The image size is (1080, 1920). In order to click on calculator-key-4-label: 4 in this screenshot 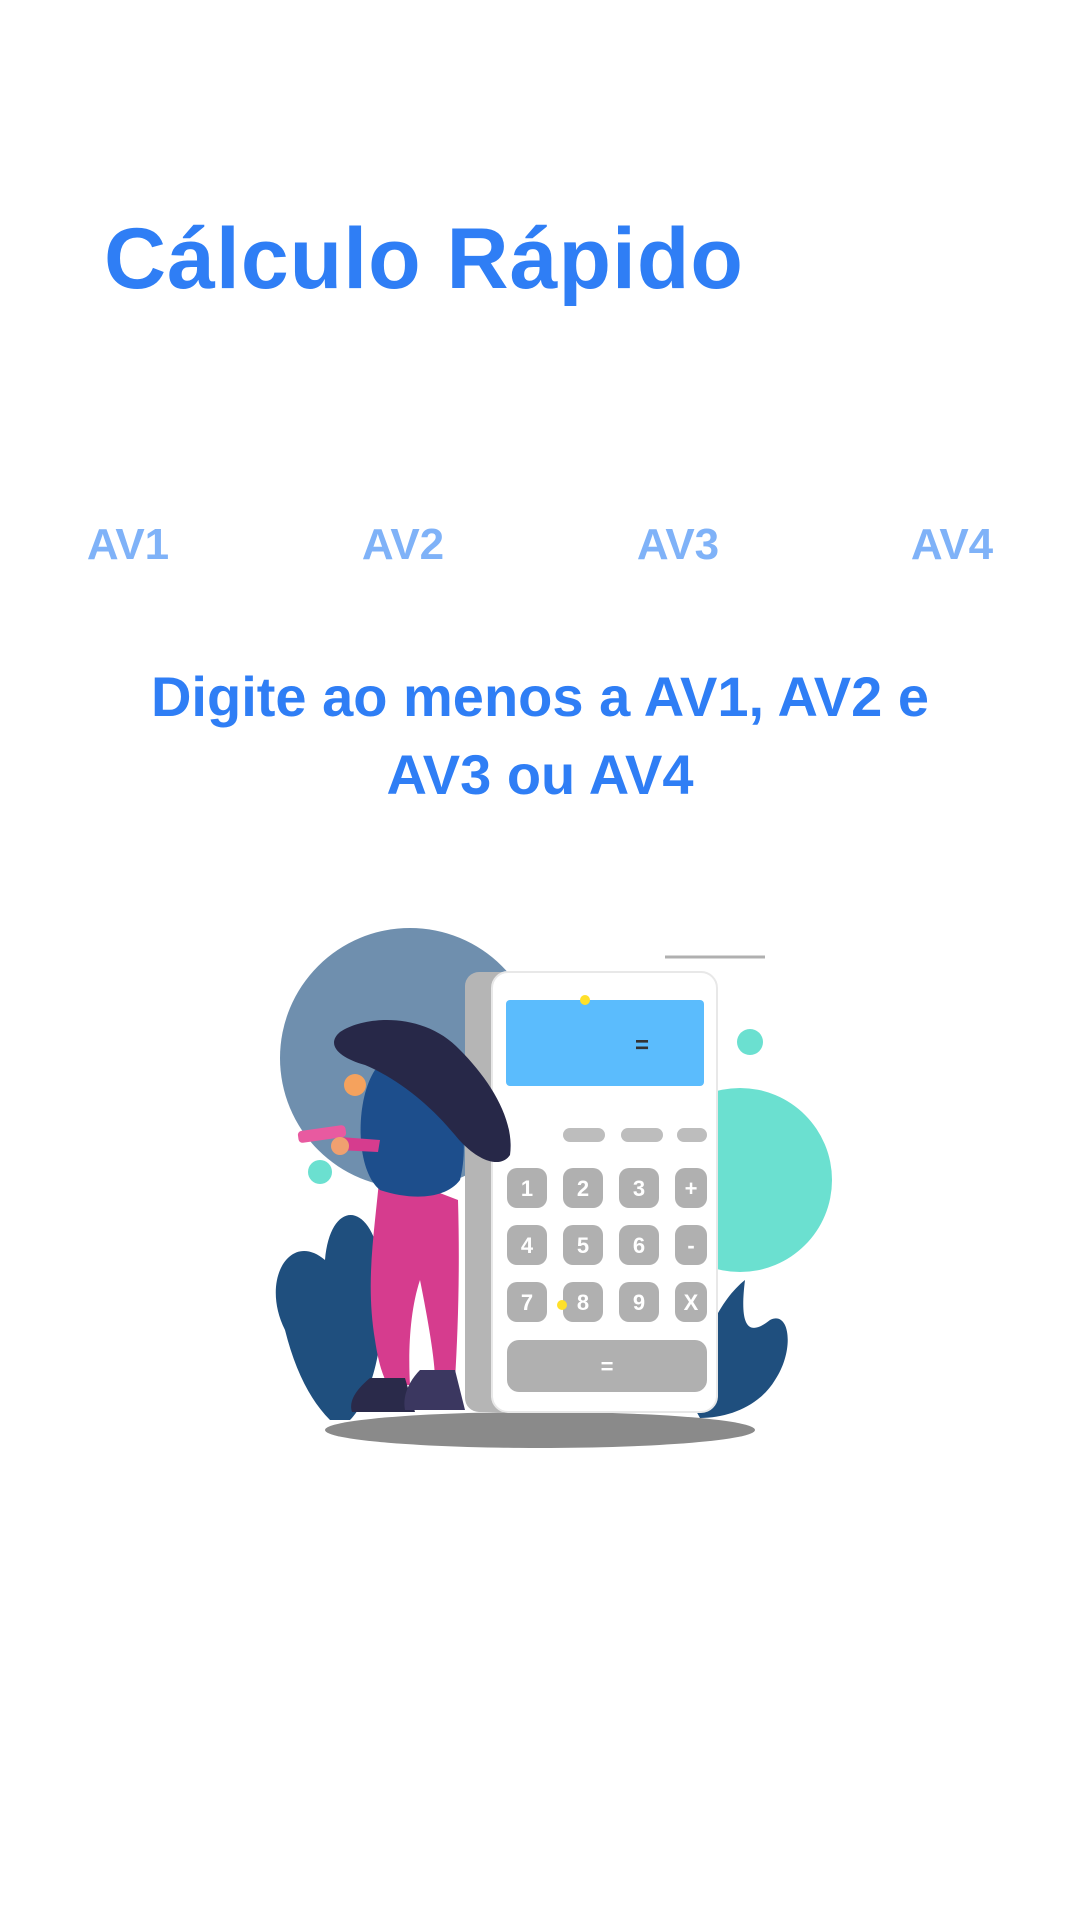, I will do `click(527, 1245)`.